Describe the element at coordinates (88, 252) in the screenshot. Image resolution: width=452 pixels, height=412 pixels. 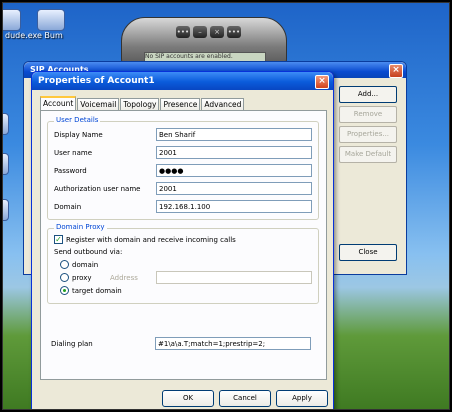
I see `send-outbound-label: Send outbound via:` at that location.